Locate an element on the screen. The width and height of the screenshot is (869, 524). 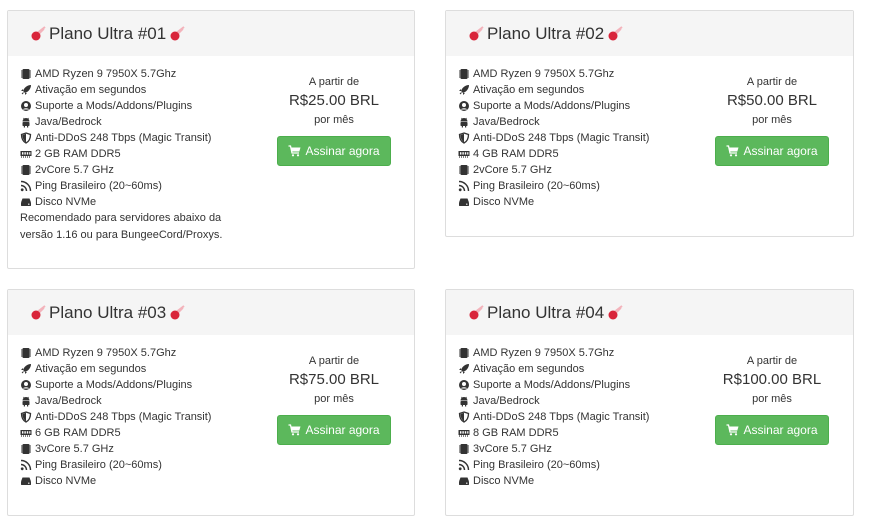
plan-title: Plano Ultra #03 is located at coordinates (108, 312).